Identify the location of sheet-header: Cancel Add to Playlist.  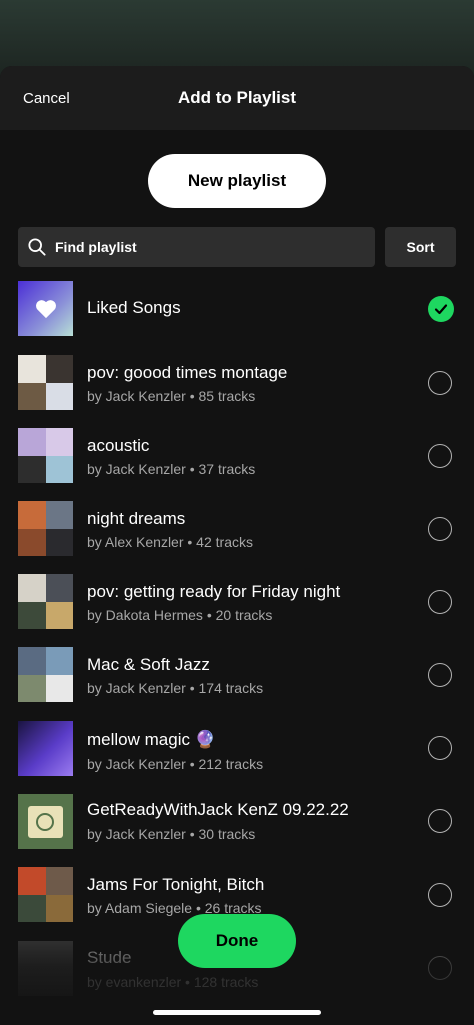
(237, 98).